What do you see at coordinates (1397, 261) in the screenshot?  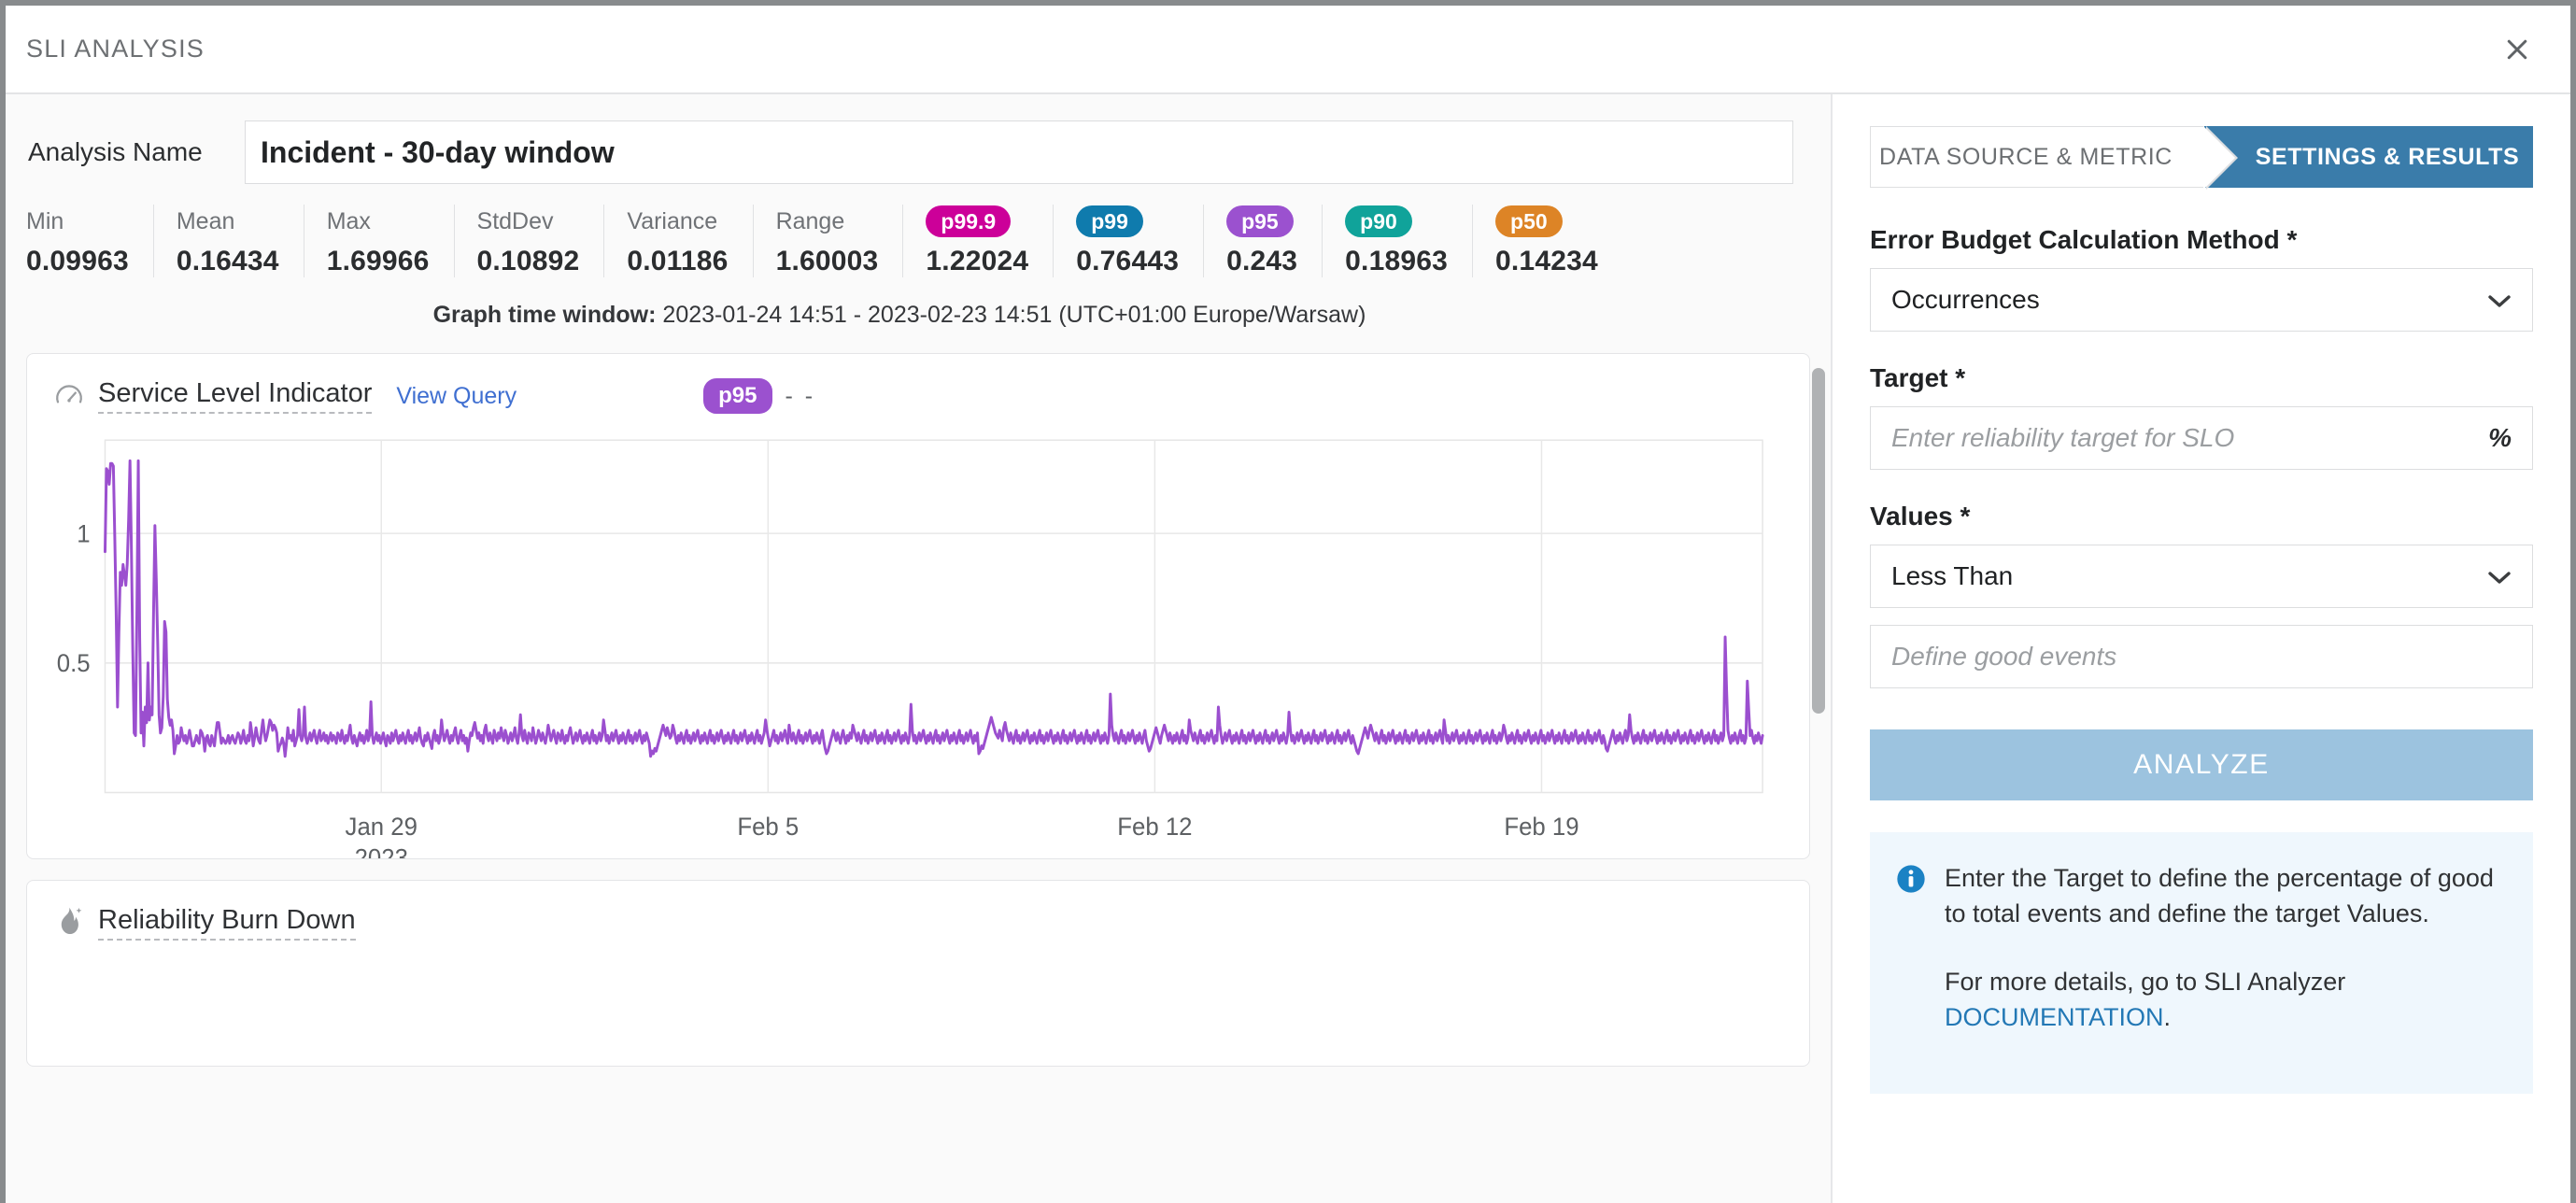 I see `stat-value: 0.18963` at bounding box center [1397, 261].